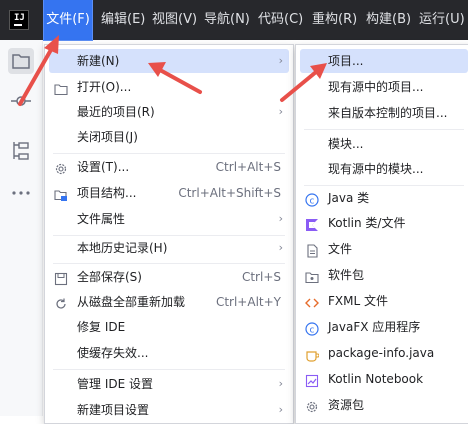 This screenshot has height=424, width=468. What do you see at coordinates (38, 70) in the screenshot?
I see `arrow-to-file-menu` at bounding box center [38, 70].